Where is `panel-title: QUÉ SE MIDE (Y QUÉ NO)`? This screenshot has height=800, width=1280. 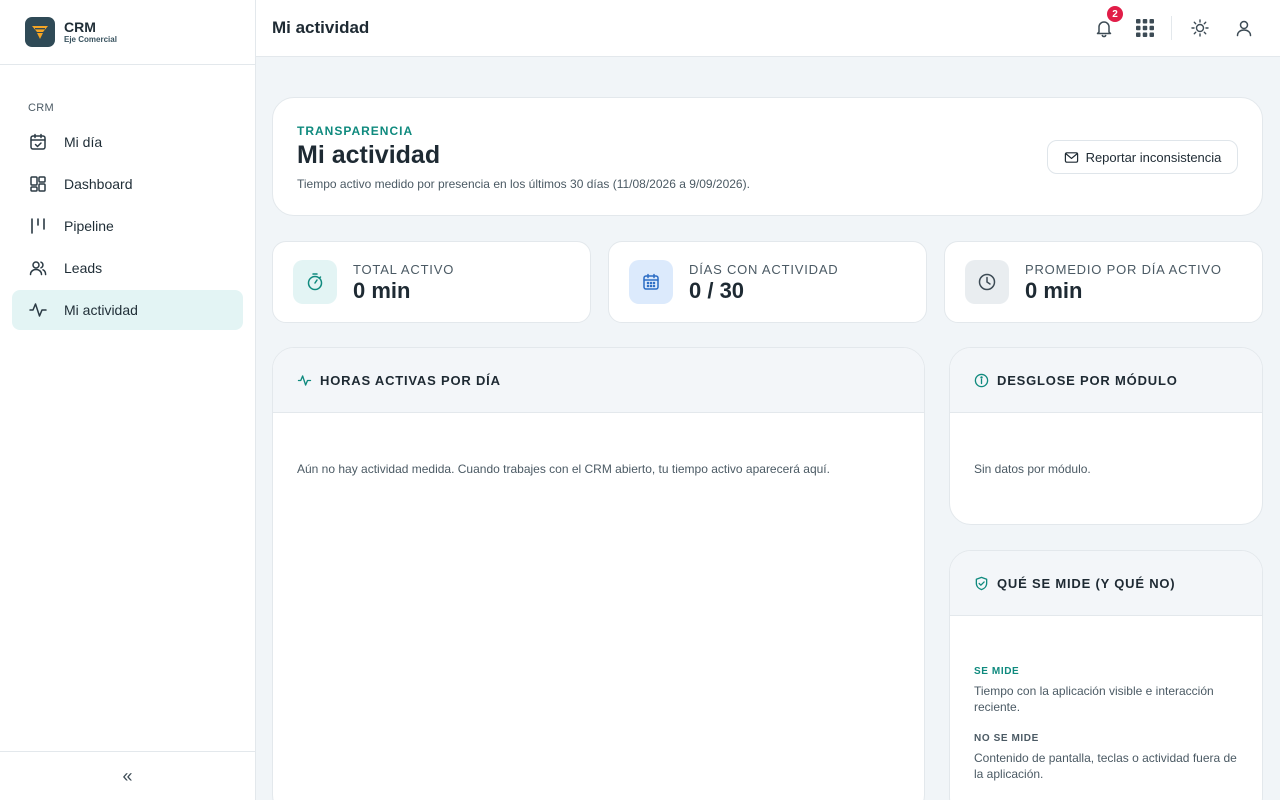
panel-title: QUÉ SE MIDE (Y QUÉ NO) is located at coordinates (1086, 583).